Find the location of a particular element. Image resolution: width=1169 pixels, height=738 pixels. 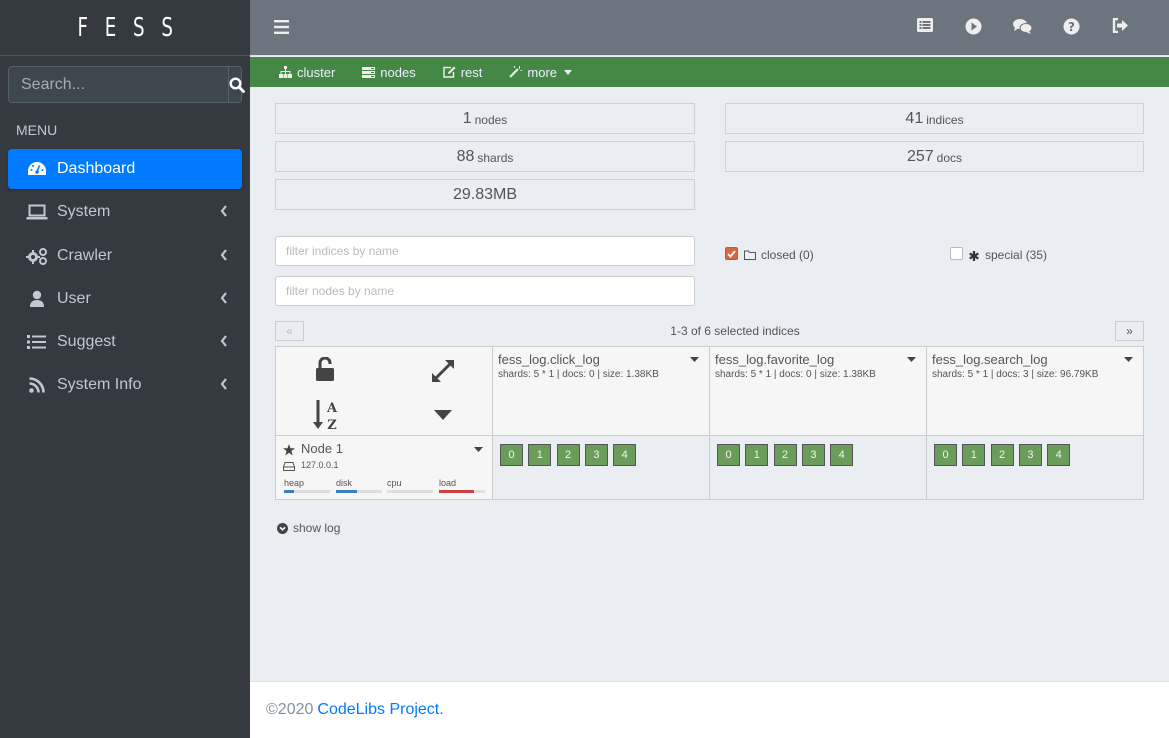

sidebar-item-dashboard: Dashboard is located at coordinates (125, 169).